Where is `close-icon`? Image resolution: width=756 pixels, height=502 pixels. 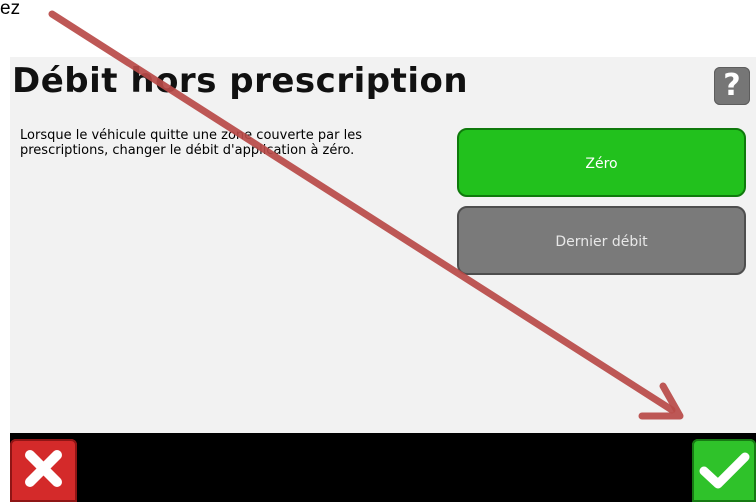
close-icon is located at coordinates (43, 468).